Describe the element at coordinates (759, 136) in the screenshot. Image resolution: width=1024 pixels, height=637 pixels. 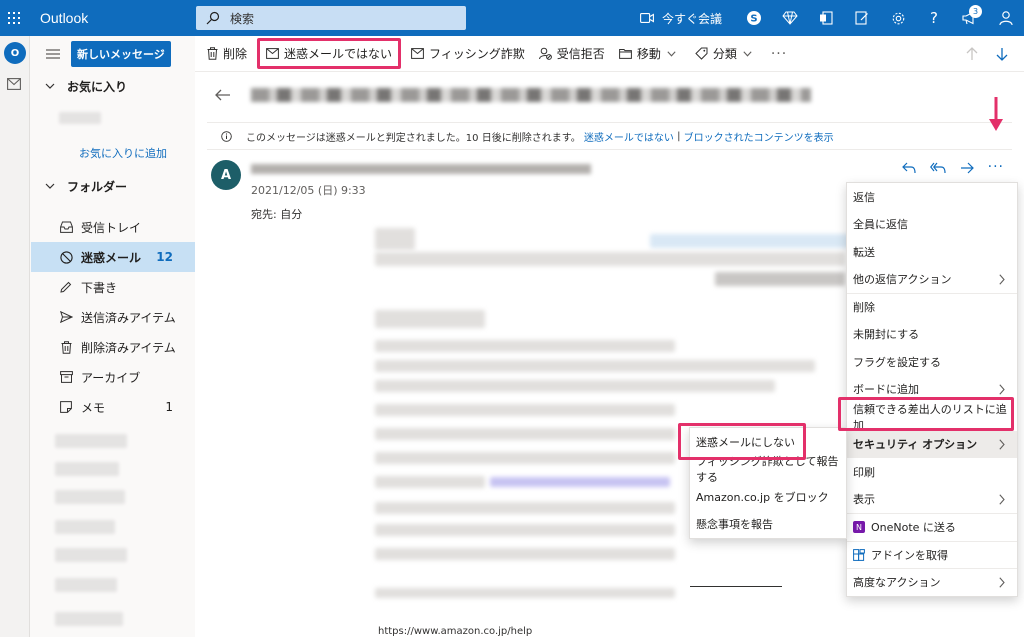
I see `show-blocked-content-link: ブロックされたコンテンツを表示` at that location.